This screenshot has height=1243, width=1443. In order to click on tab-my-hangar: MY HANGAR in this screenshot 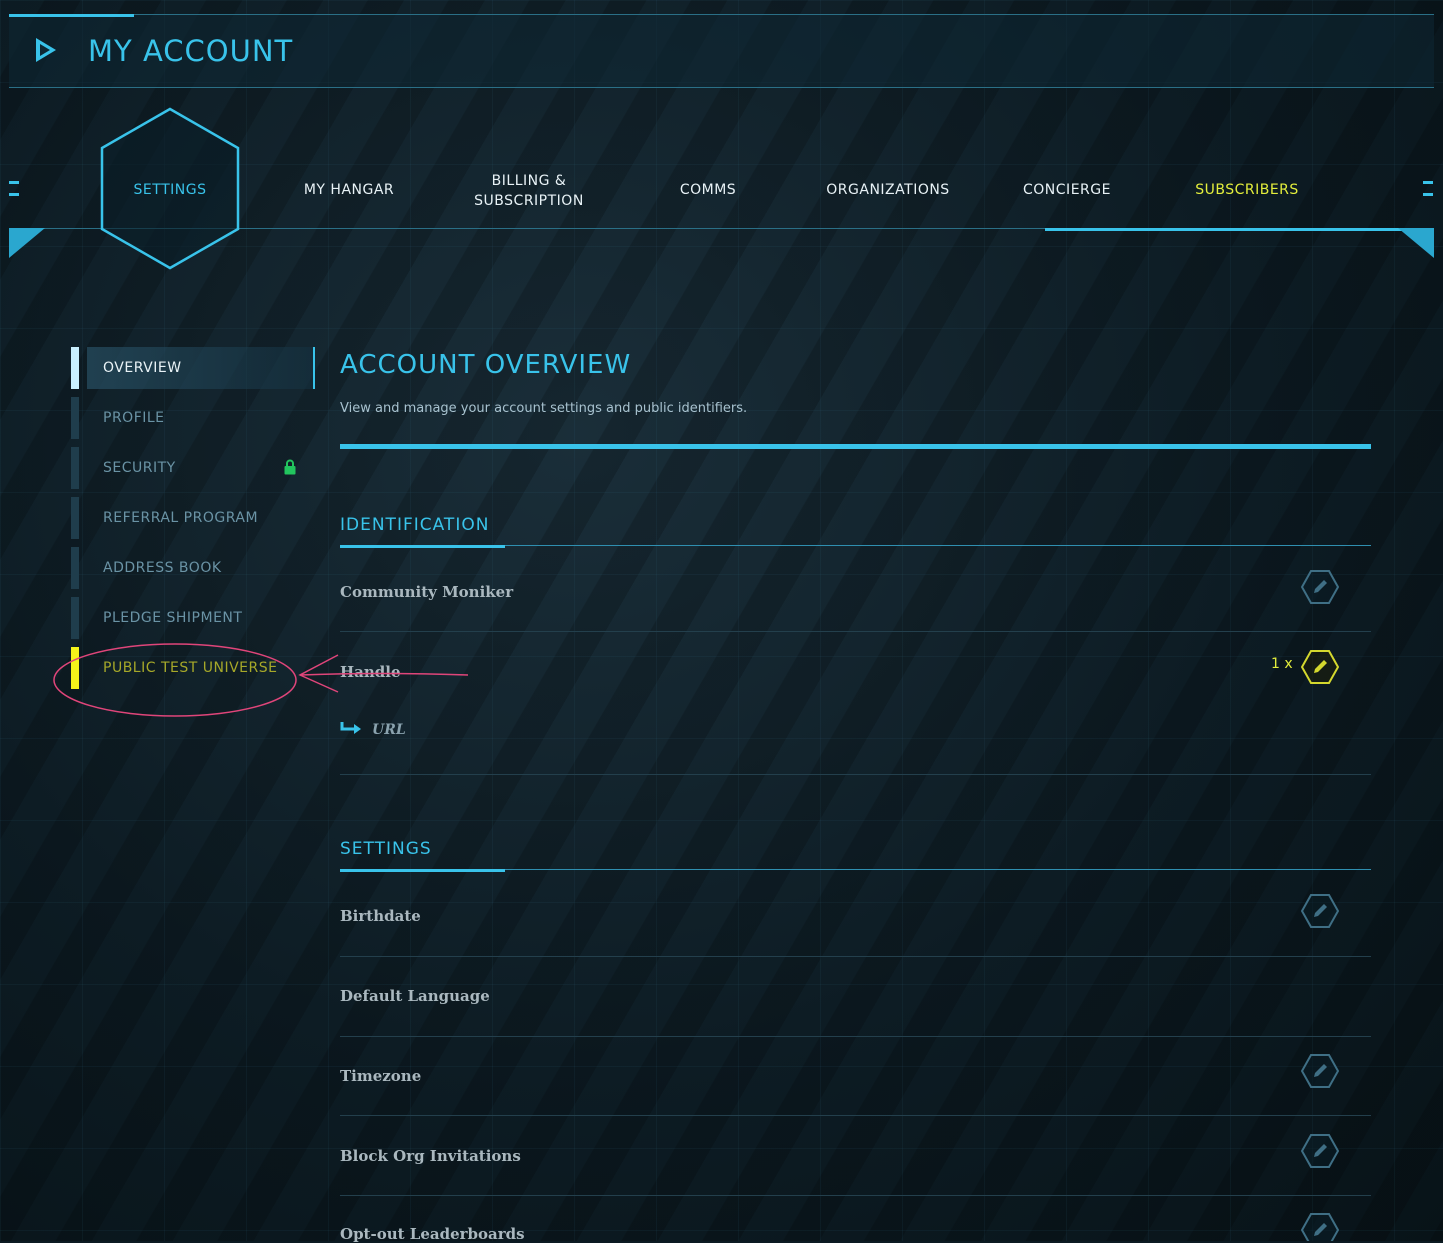, I will do `click(349, 190)`.